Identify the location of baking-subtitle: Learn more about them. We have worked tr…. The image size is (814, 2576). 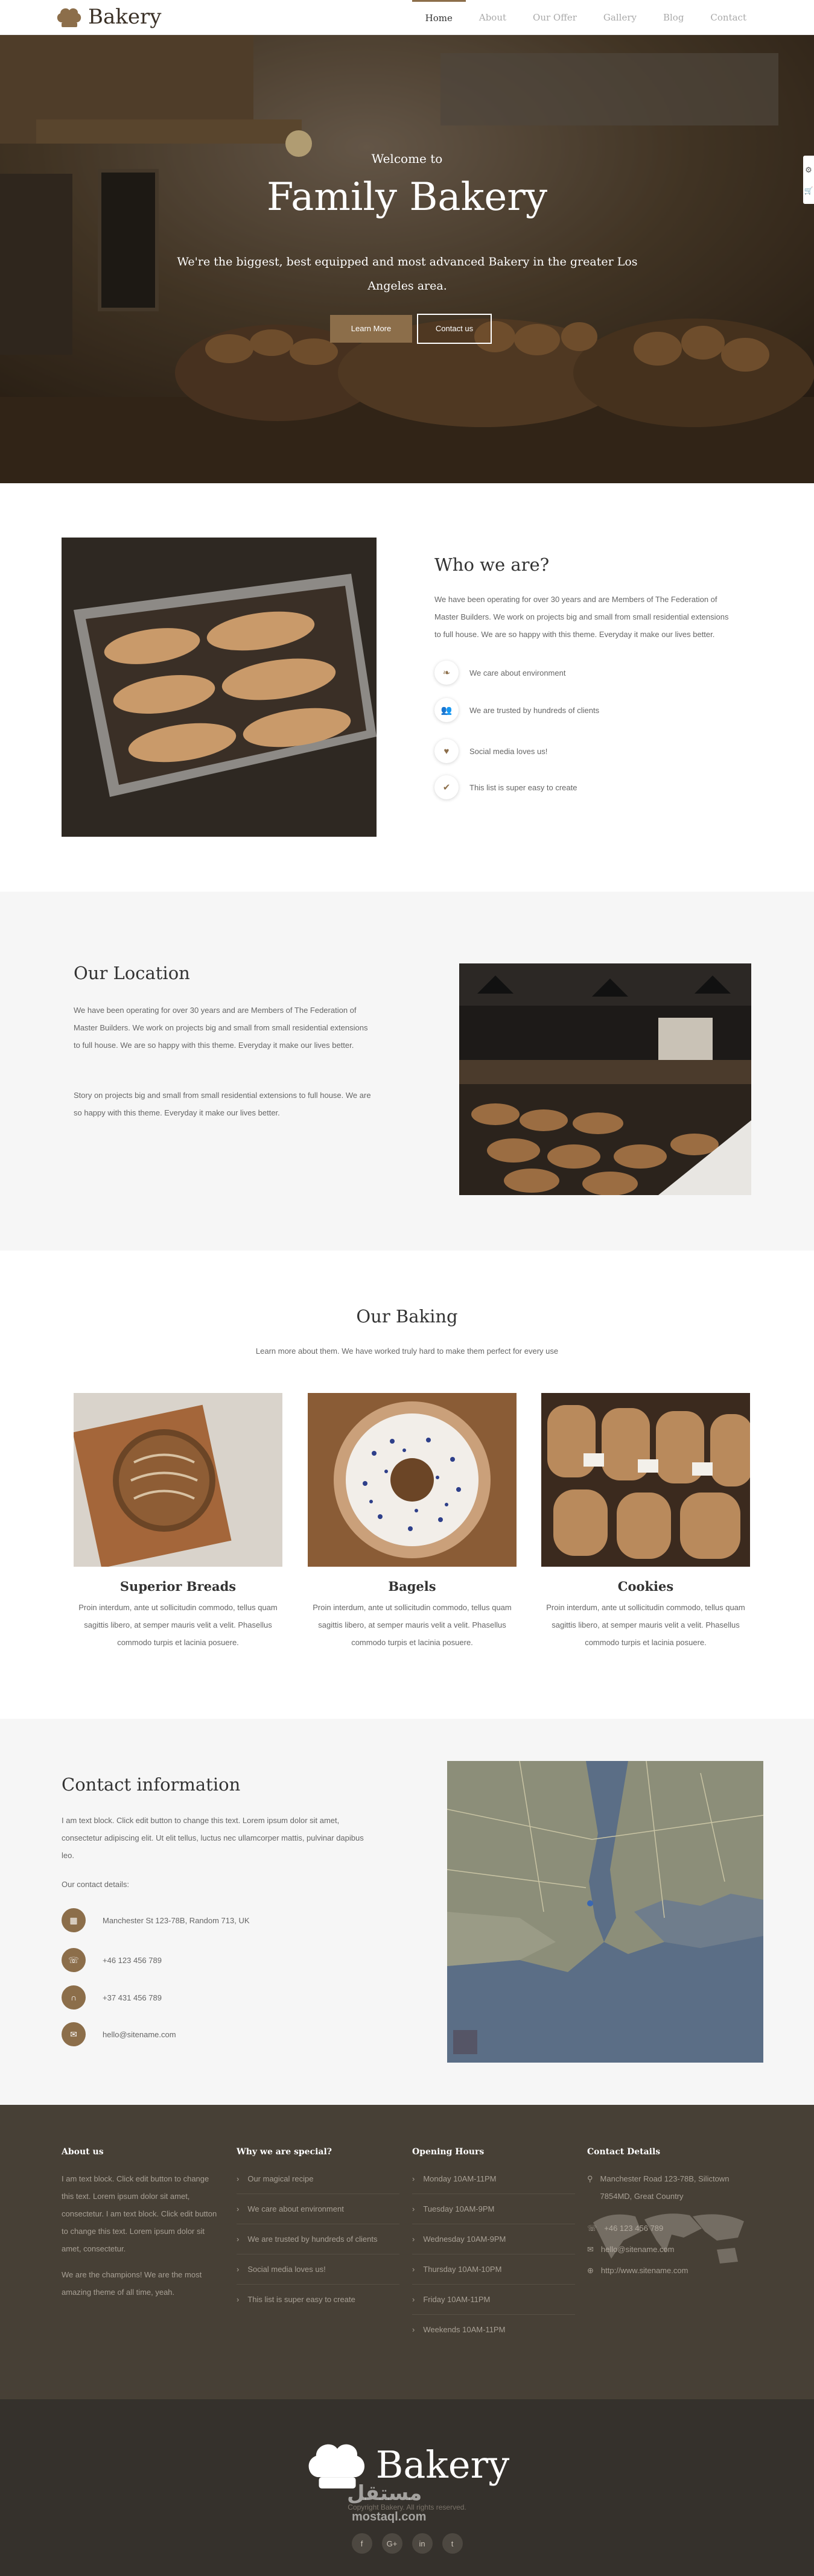
(407, 1351).